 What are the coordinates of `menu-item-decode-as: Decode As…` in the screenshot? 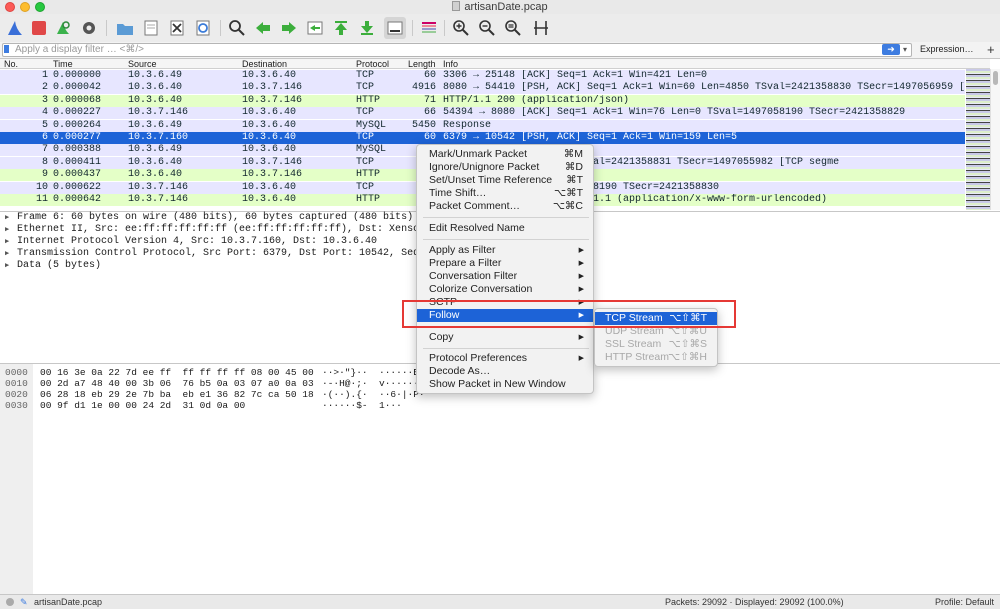 It's located at (505, 371).